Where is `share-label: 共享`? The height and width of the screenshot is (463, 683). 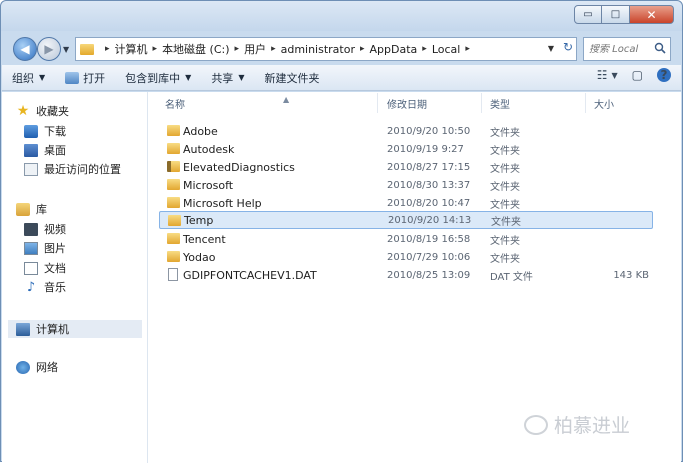 share-label: 共享 is located at coordinates (222, 78).